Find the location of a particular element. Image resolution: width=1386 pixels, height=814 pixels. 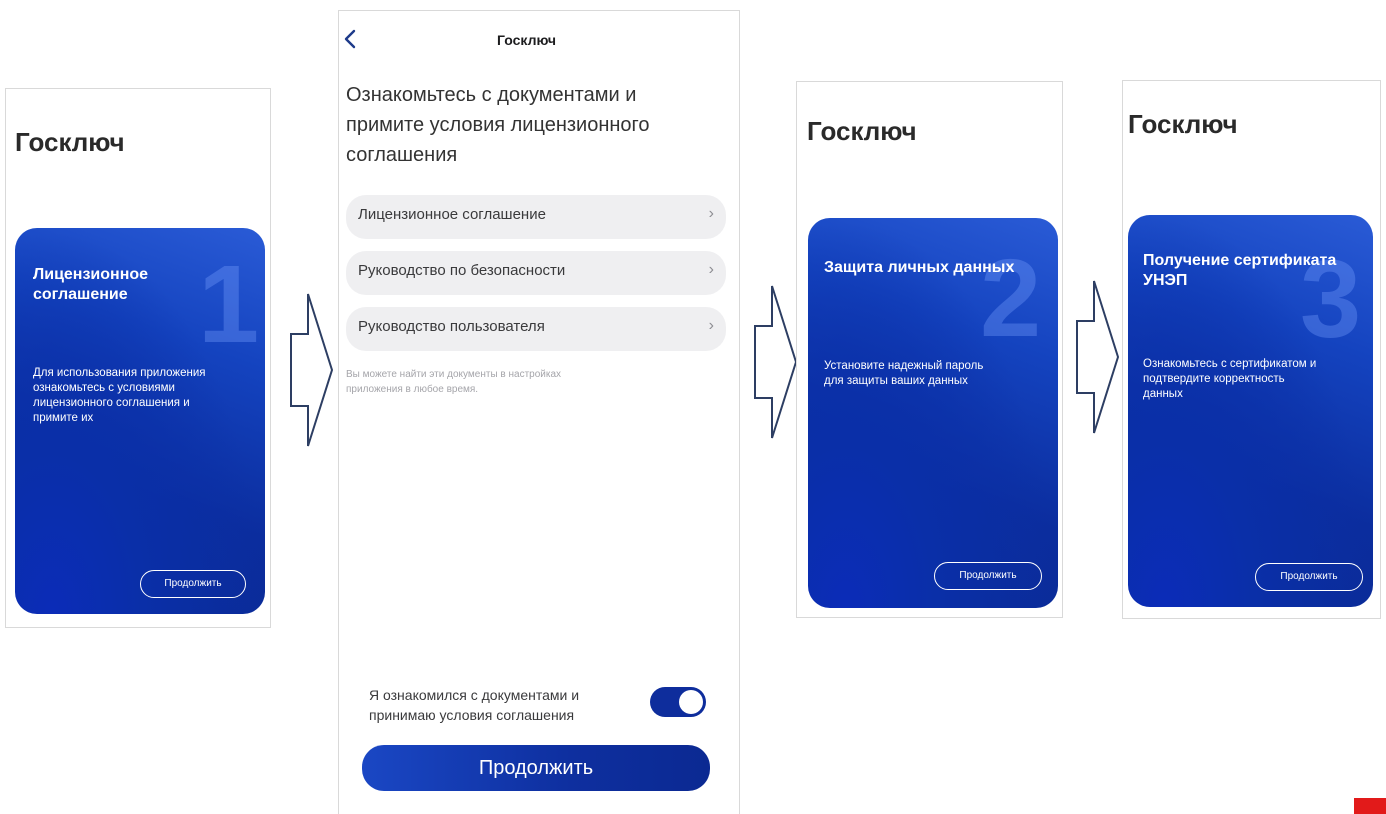

toggle-knob is located at coordinates (691, 702).